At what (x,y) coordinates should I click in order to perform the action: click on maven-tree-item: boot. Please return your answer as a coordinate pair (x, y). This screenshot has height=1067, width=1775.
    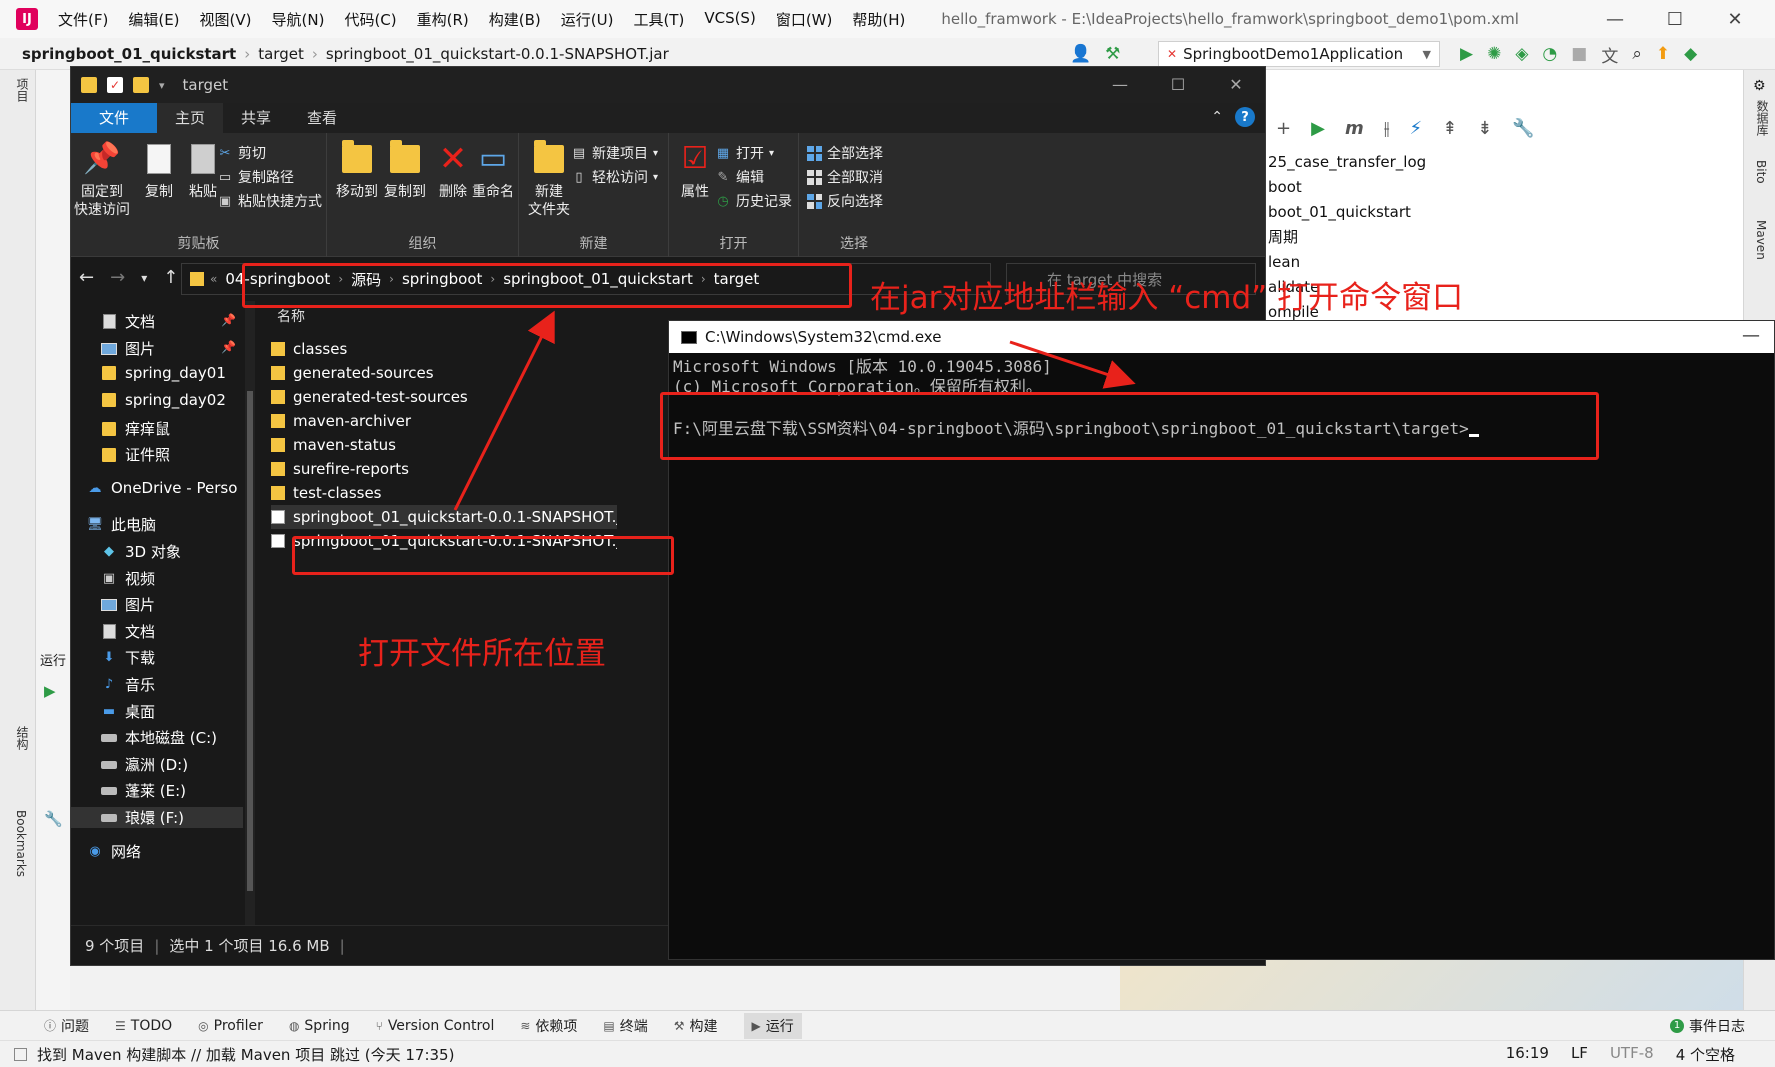
    Looking at the image, I should click on (1347, 187).